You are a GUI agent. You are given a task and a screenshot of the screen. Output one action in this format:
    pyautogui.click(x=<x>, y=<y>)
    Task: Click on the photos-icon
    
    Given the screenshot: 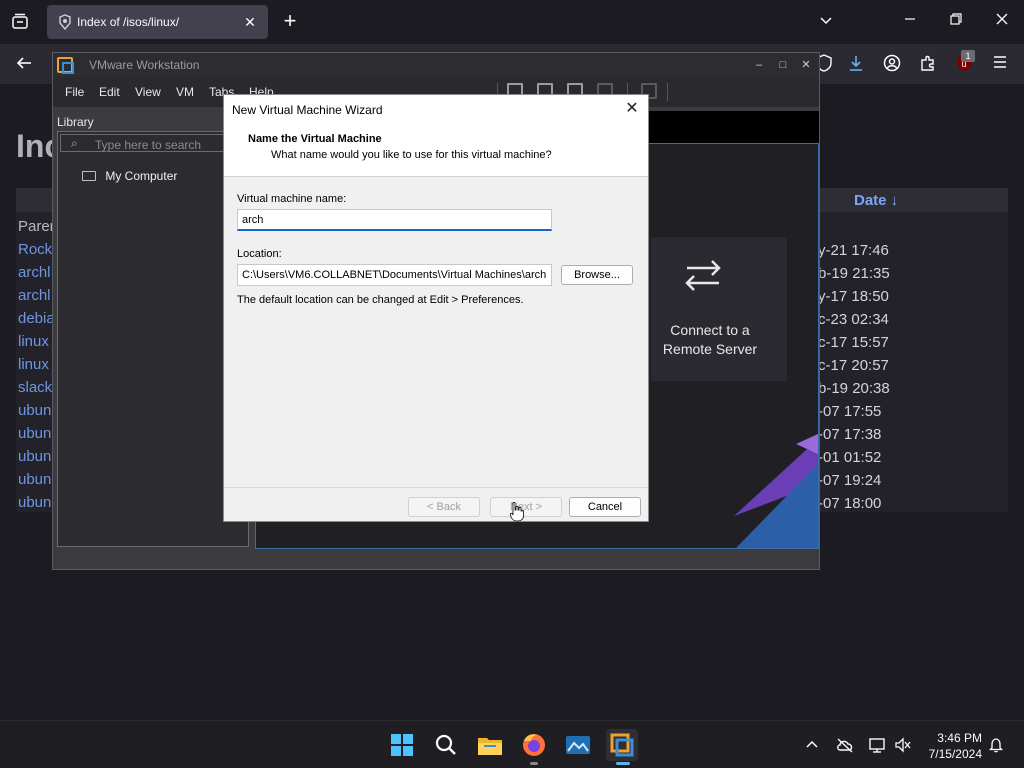 What is the action you would take?
    pyautogui.click(x=578, y=745)
    